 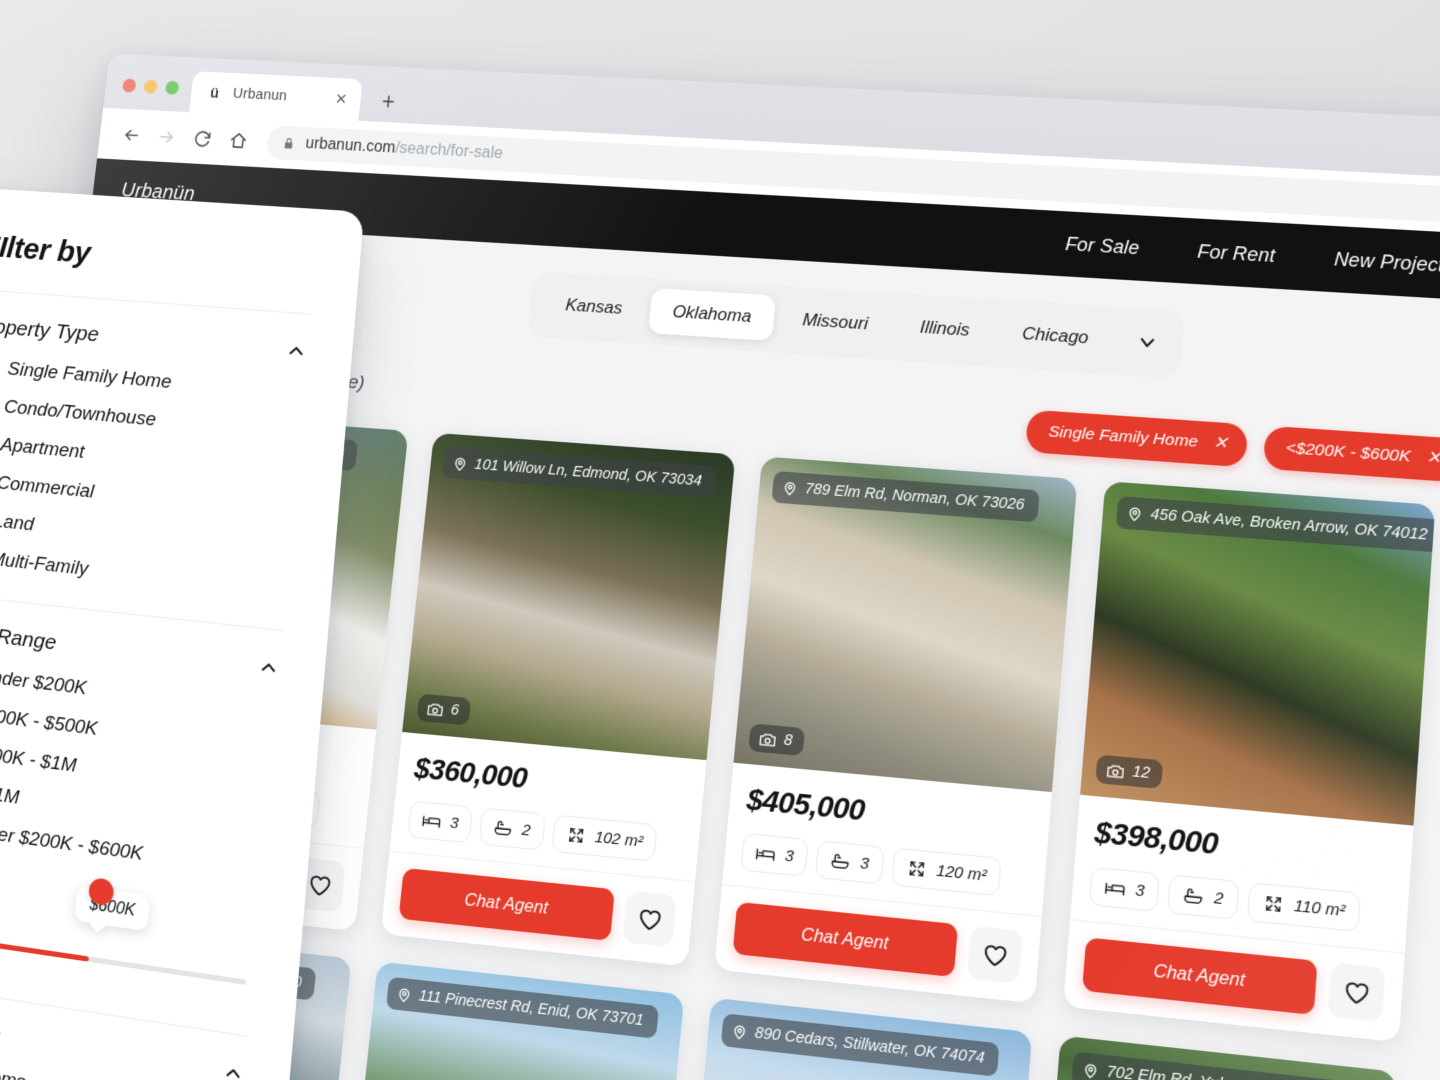 I want to click on listing-address: 101 Willow Ln, Edmond, OK 73034, so click(x=588, y=473).